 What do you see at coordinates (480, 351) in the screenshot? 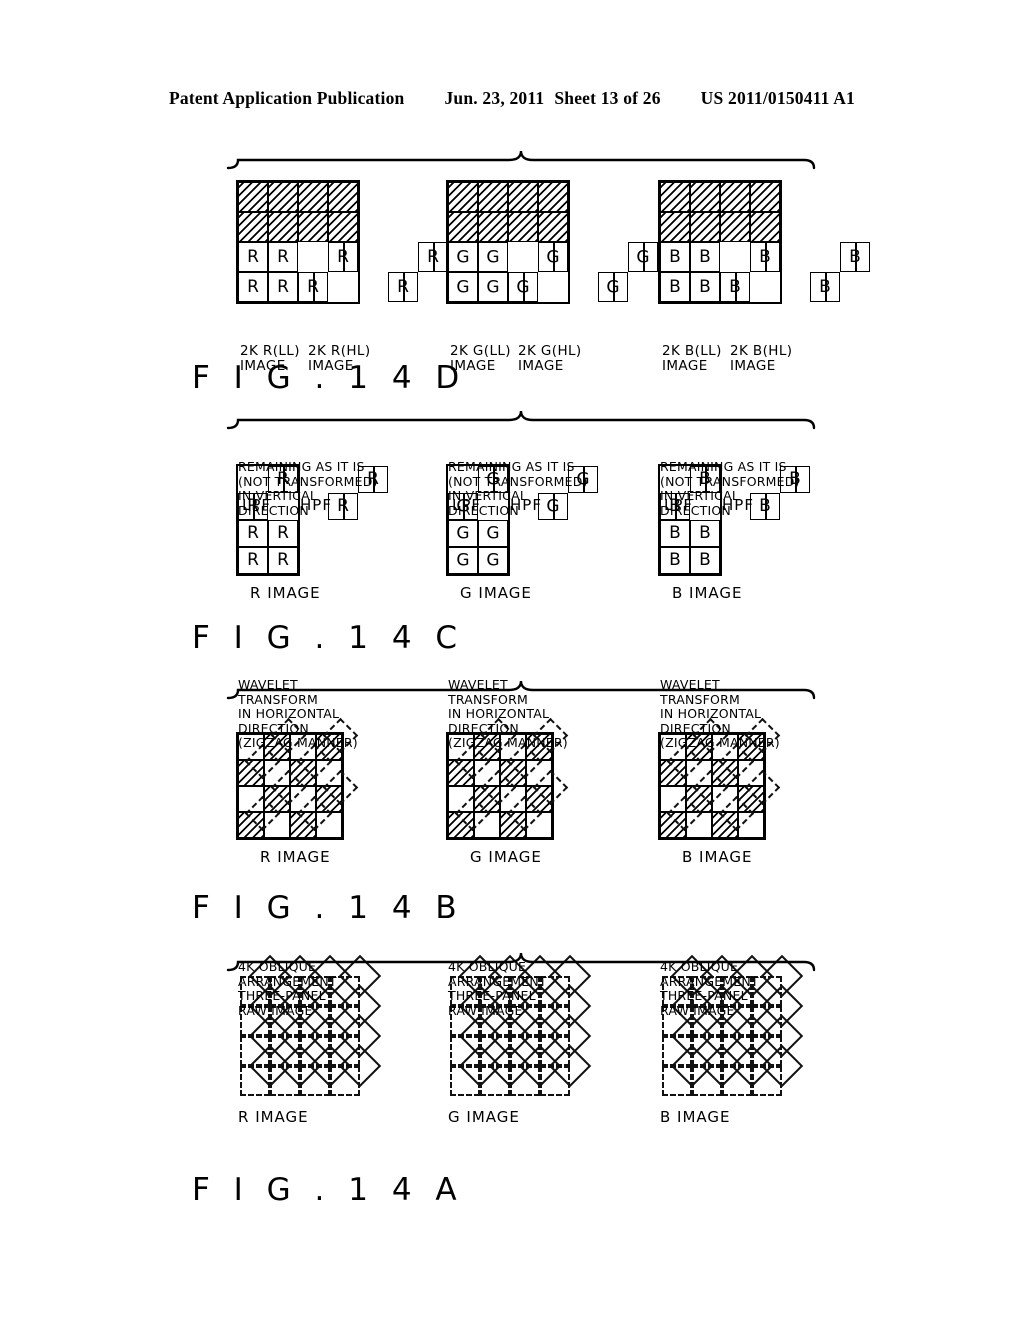
I see `text-line: 2K G(LL)` at bounding box center [480, 351].